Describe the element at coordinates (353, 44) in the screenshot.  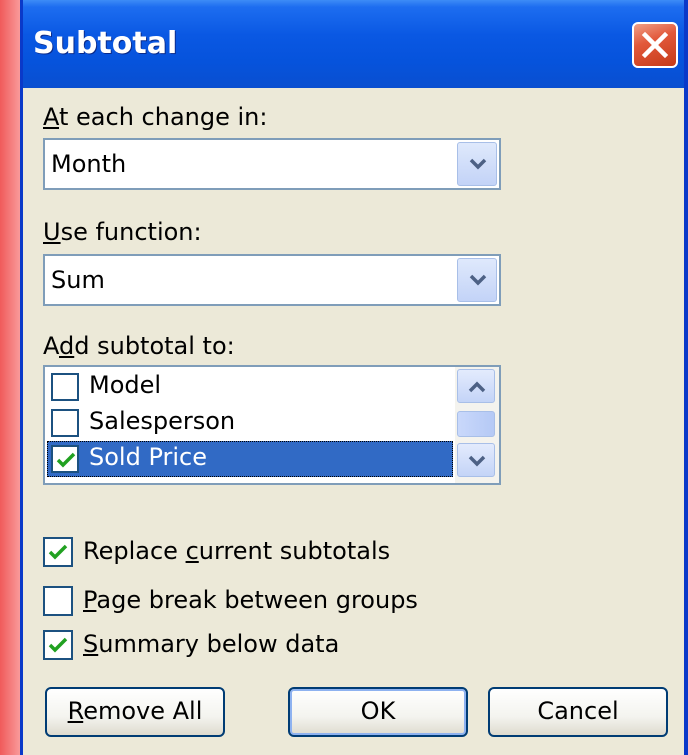
I see `title-bar: Subtotal` at that location.